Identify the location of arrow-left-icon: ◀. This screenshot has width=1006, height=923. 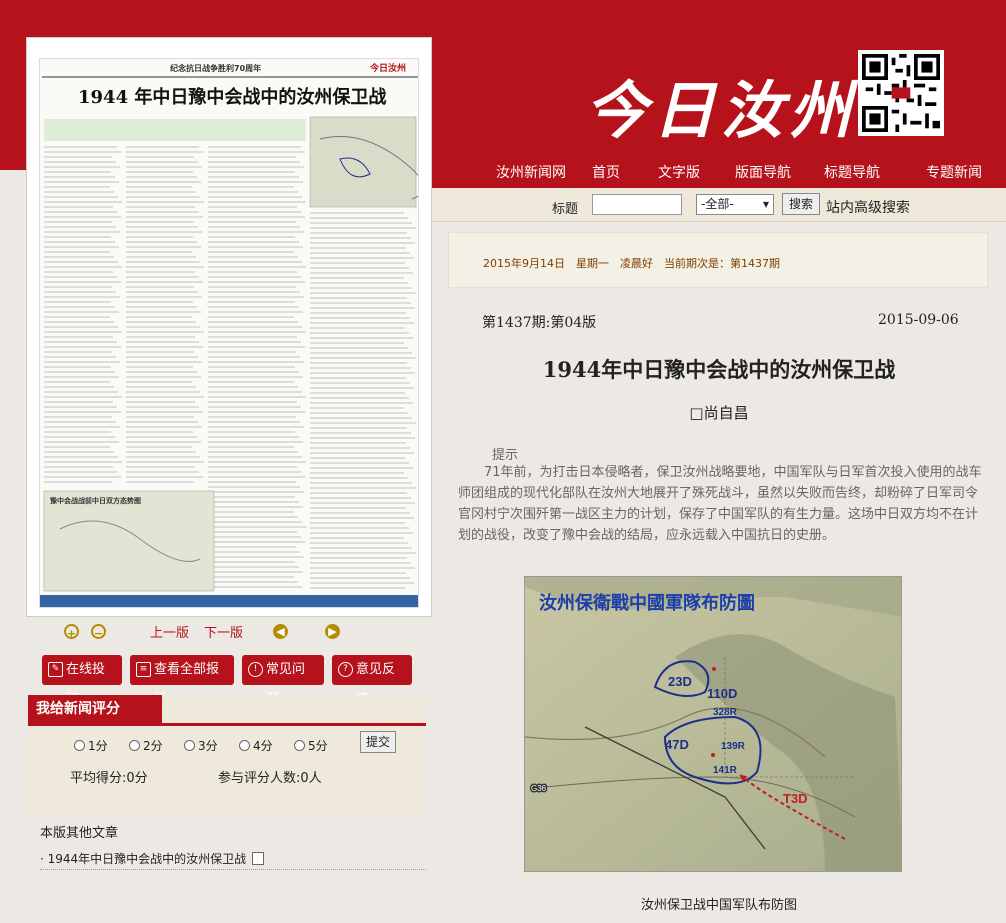
(280, 631).